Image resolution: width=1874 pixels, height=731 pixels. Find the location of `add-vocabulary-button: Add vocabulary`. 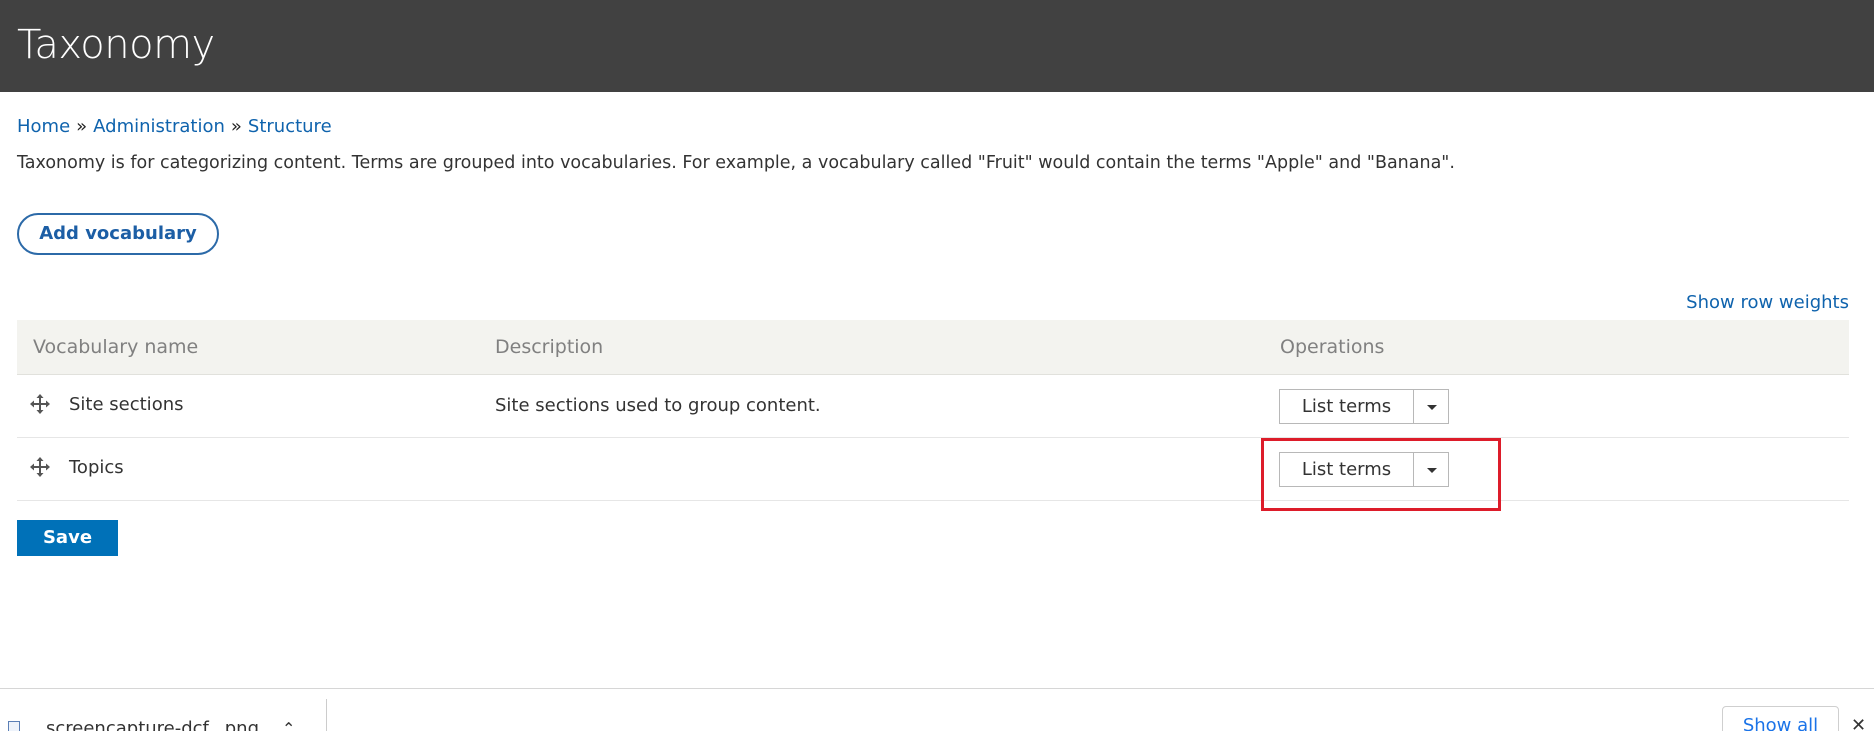

add-vocabulary-button: Add vocabulary is located at coordinates (118, 234).